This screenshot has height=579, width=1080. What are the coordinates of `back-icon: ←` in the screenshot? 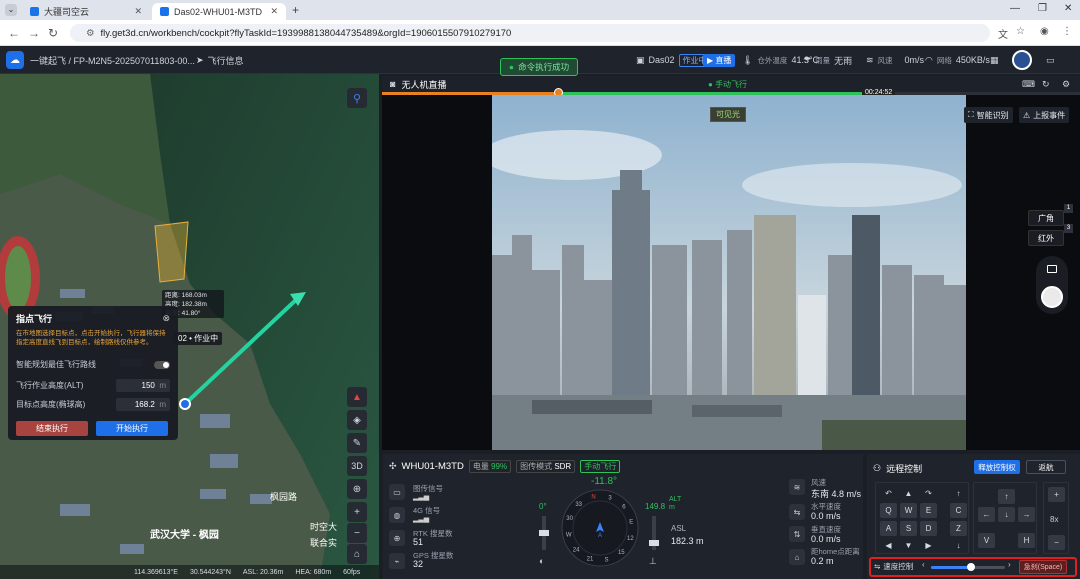 It's located at (14, 33).